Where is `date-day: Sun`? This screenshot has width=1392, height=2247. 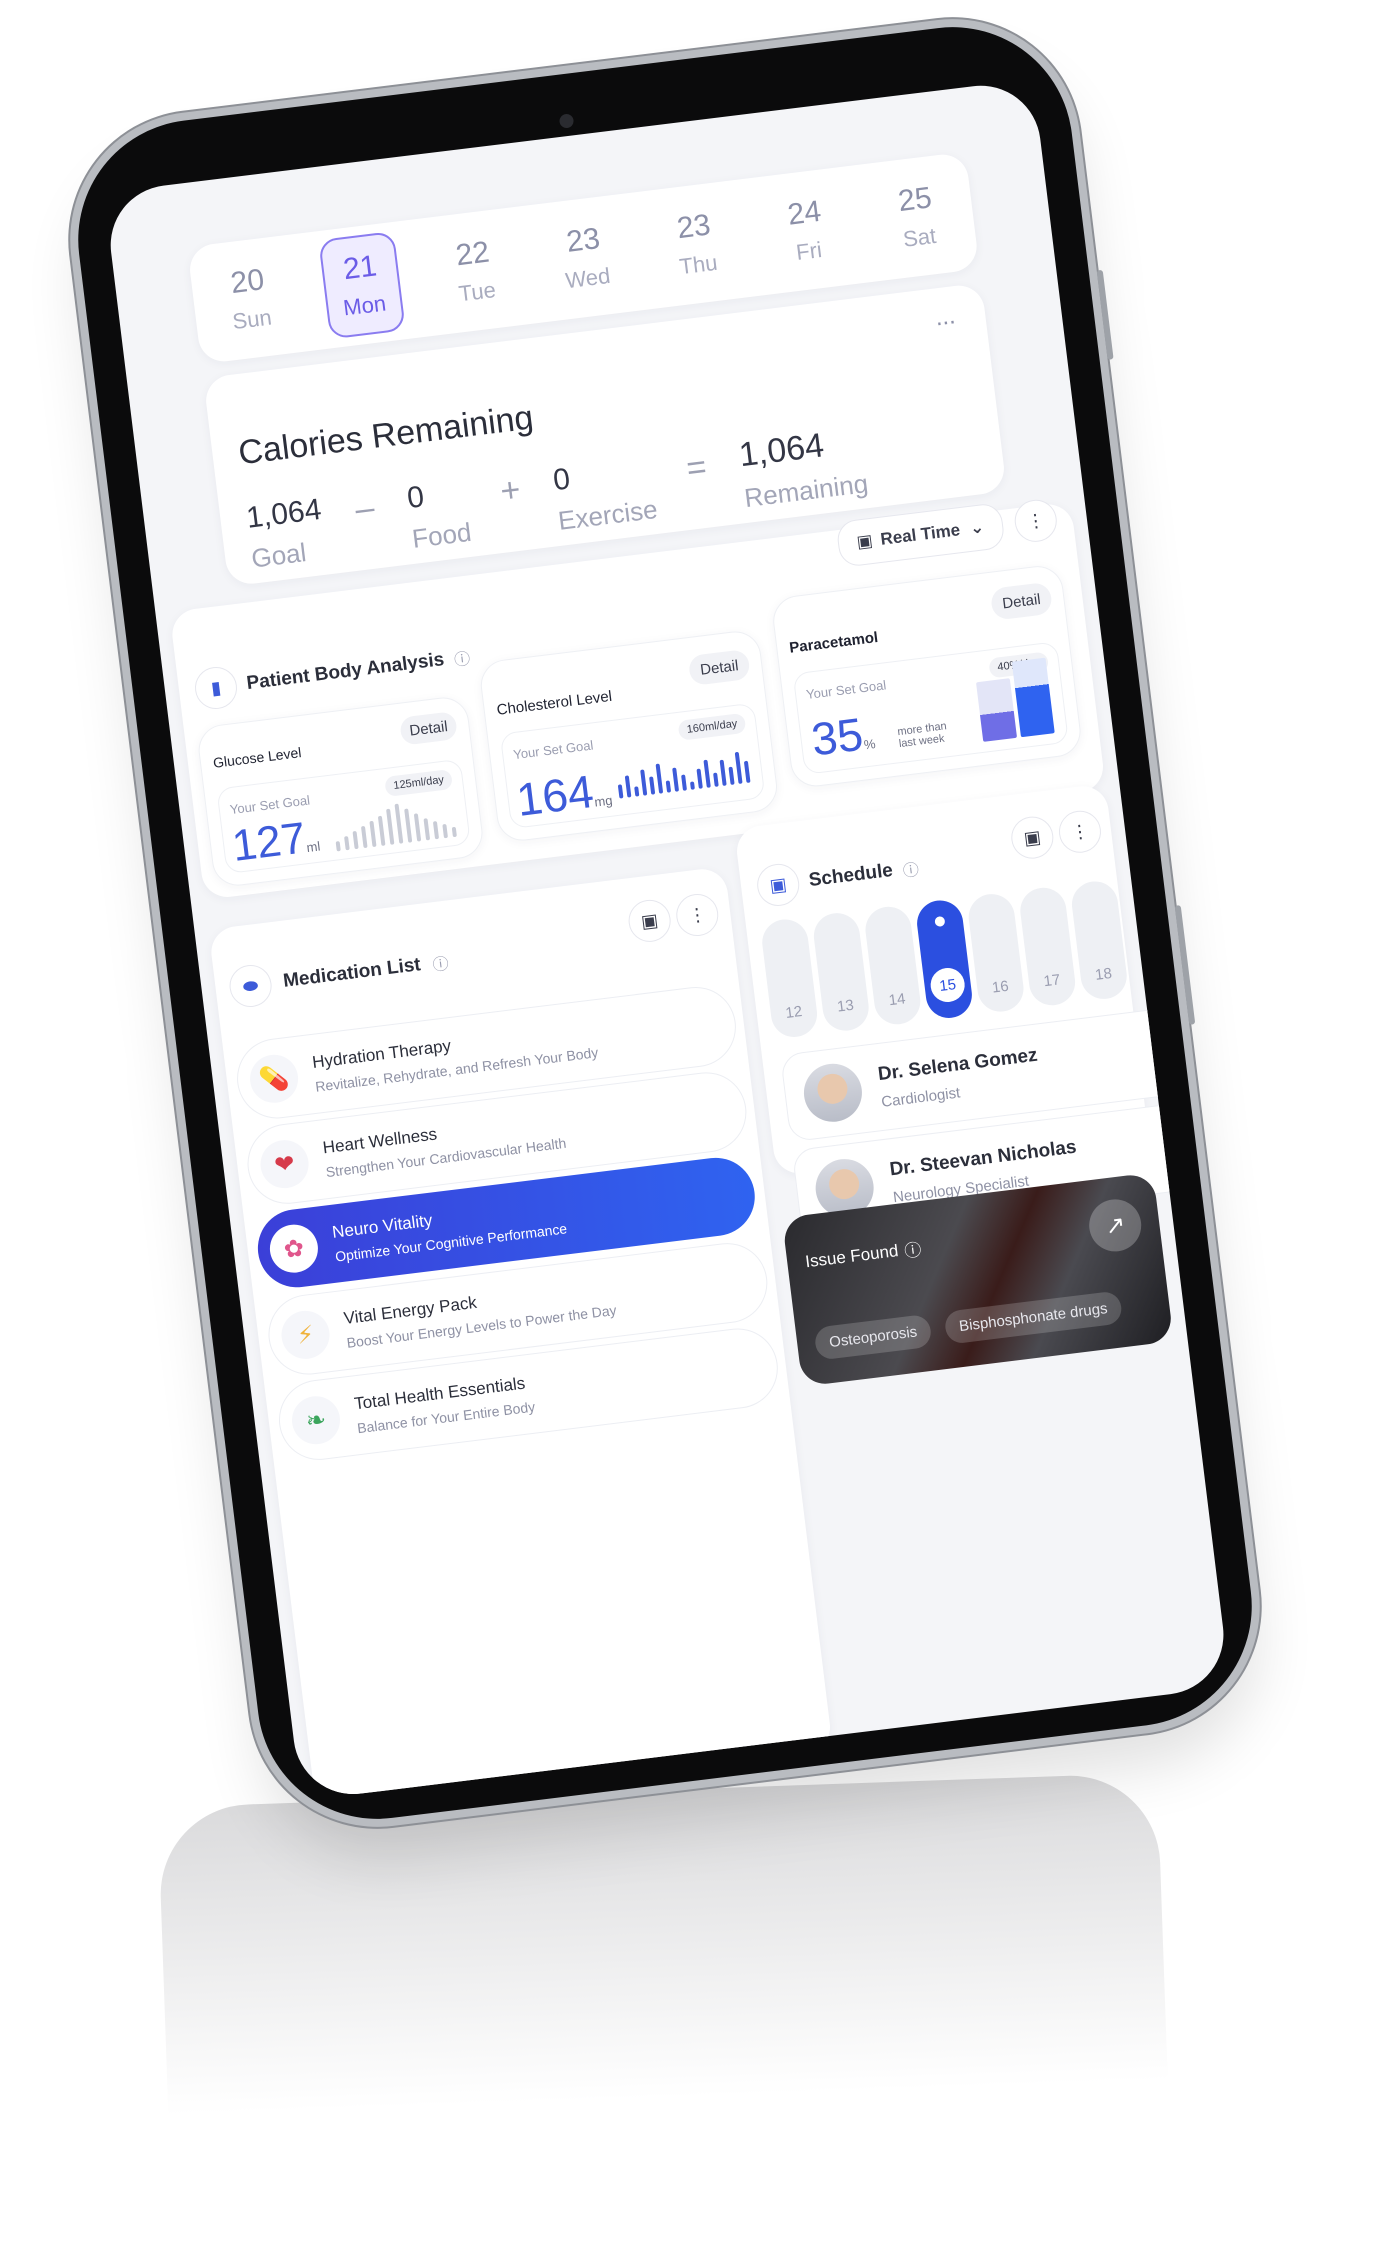
date-day: Sun is located at coordinates (252, 319).